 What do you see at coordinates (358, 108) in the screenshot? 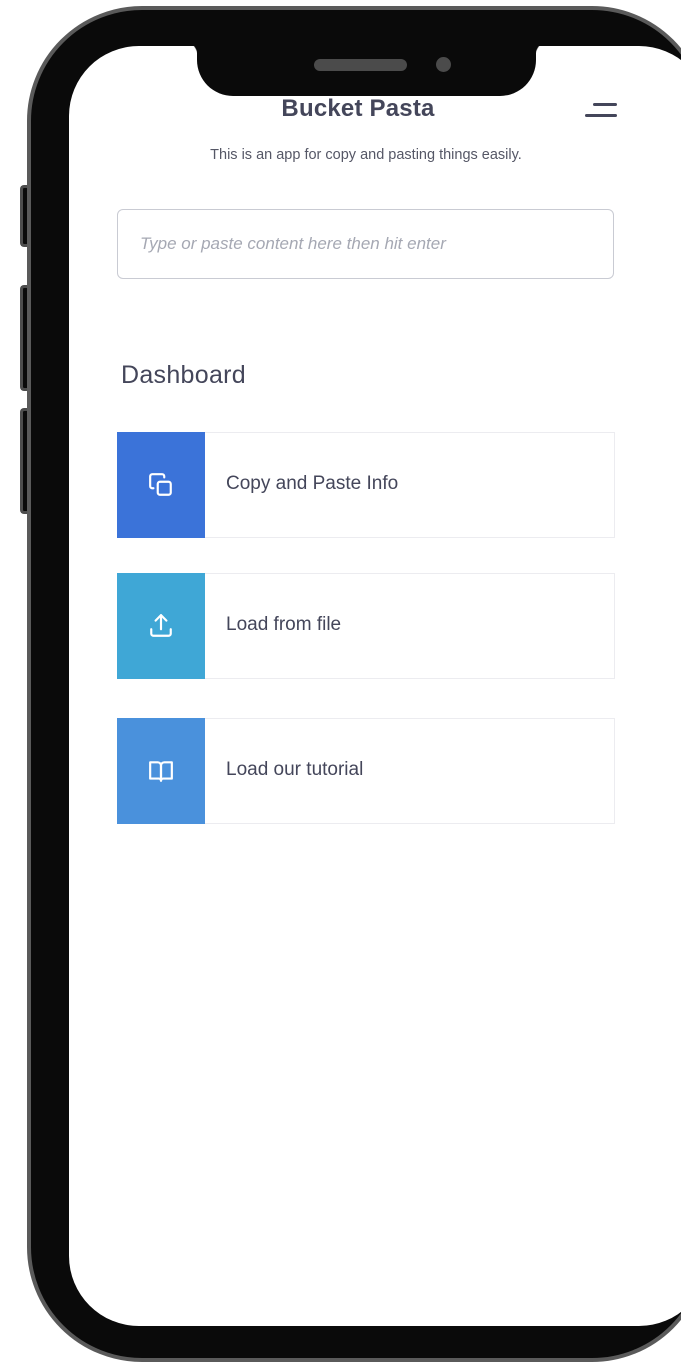
I see `app-title: Bucket Pasta` at bounding box center [358, 108].